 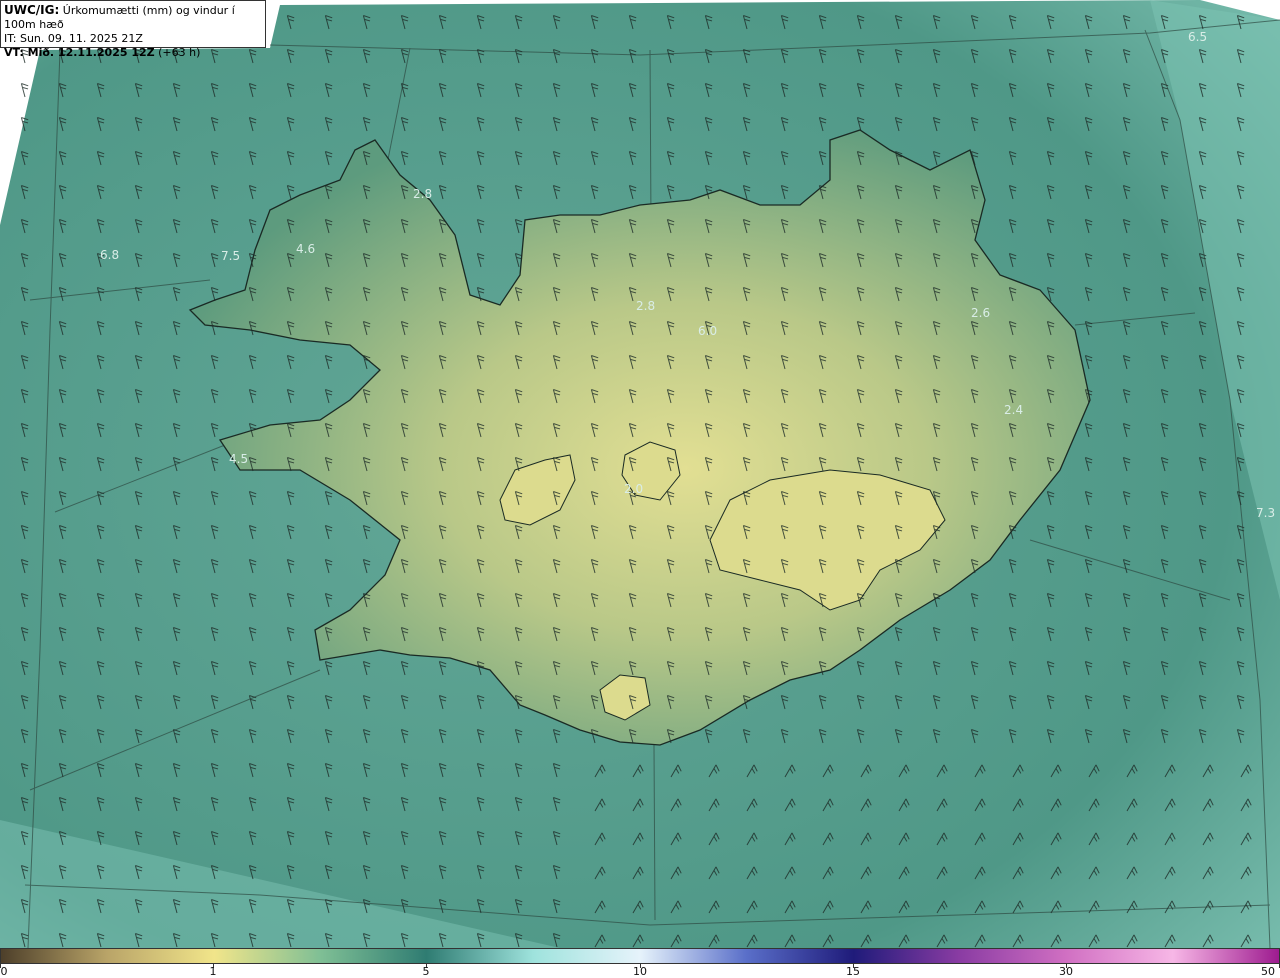 What do you see at coordinates (1265, 513) in the screenshot?
I see `point-label: 7.3` at bounding box center [1265, 513].